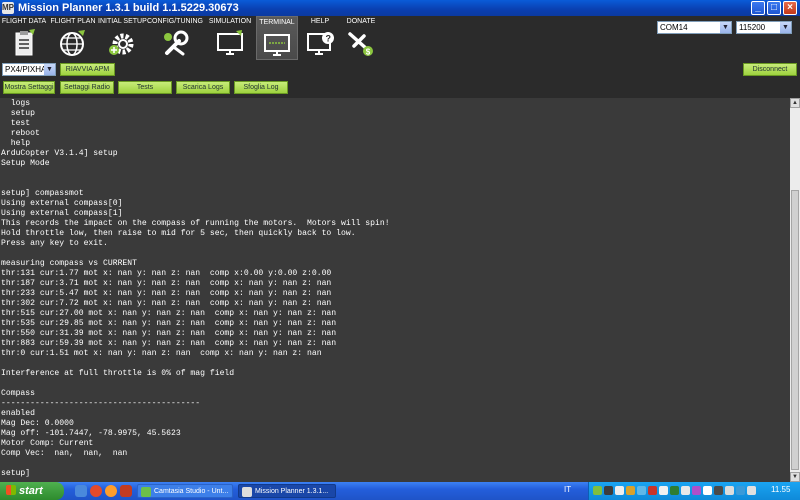 This screenshot has width=800, height=500. I want to click on camtasia-icon, so click(146, 492).